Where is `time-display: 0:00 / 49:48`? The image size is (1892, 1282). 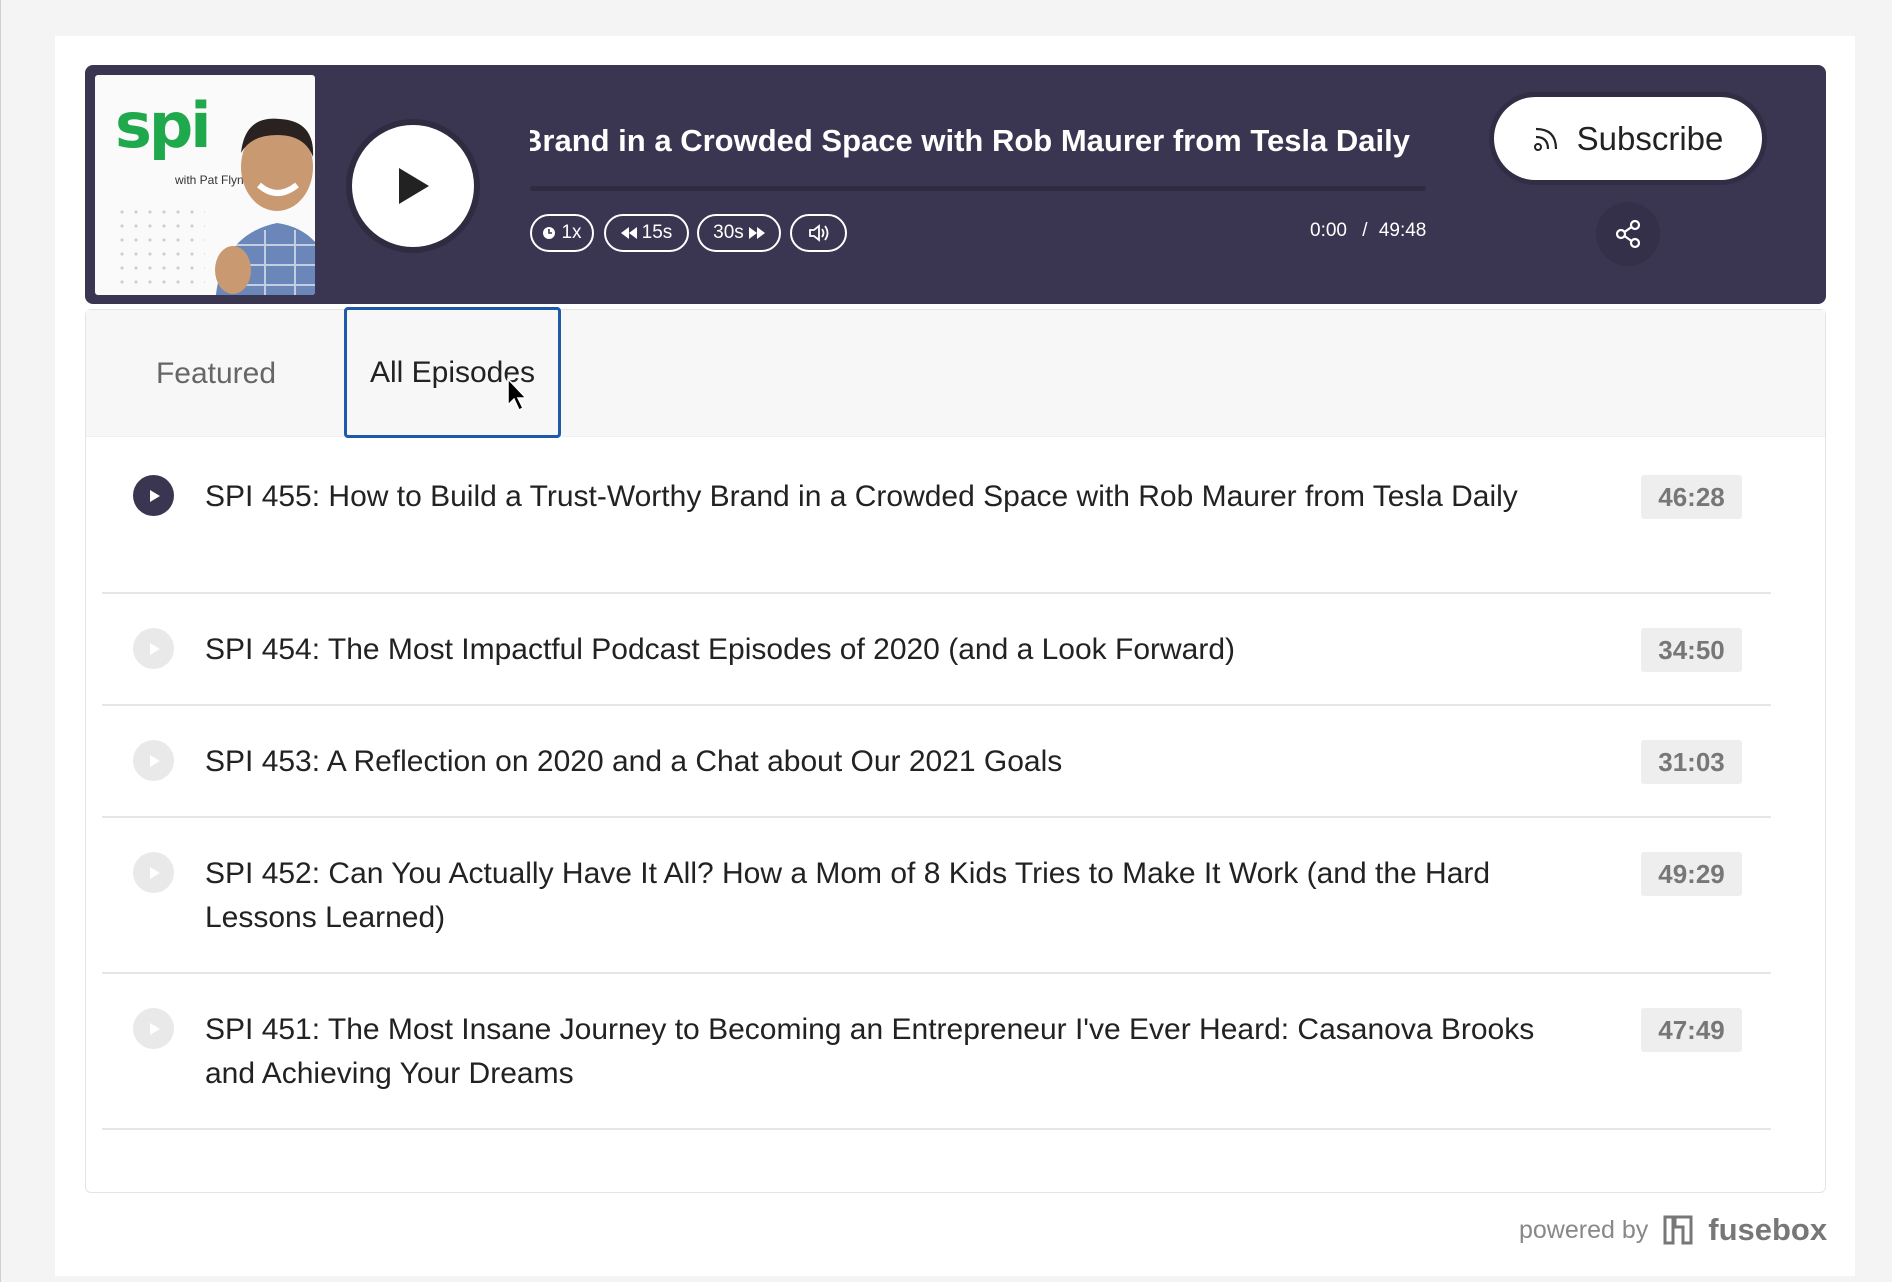
time-display: 0:00 / 49:48 is located at coordinates (1368, 231).